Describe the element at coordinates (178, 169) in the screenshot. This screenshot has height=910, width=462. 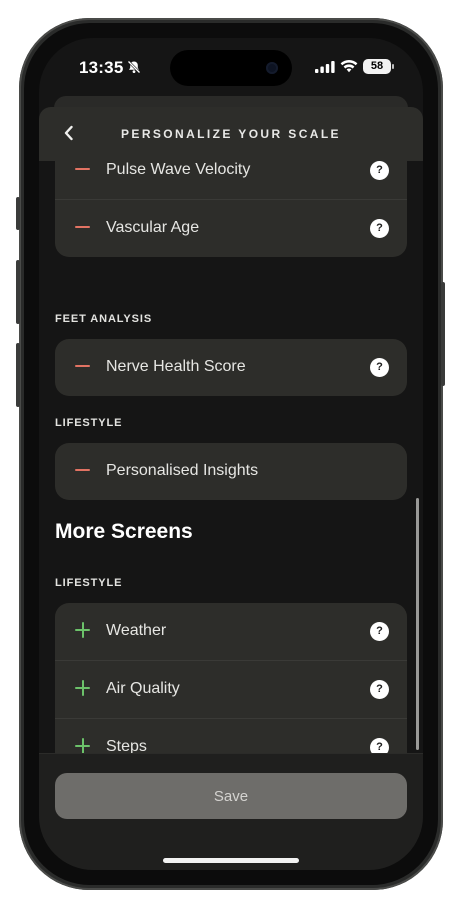
I see `list-item-label: Pulse Wave Velocity` at that location.